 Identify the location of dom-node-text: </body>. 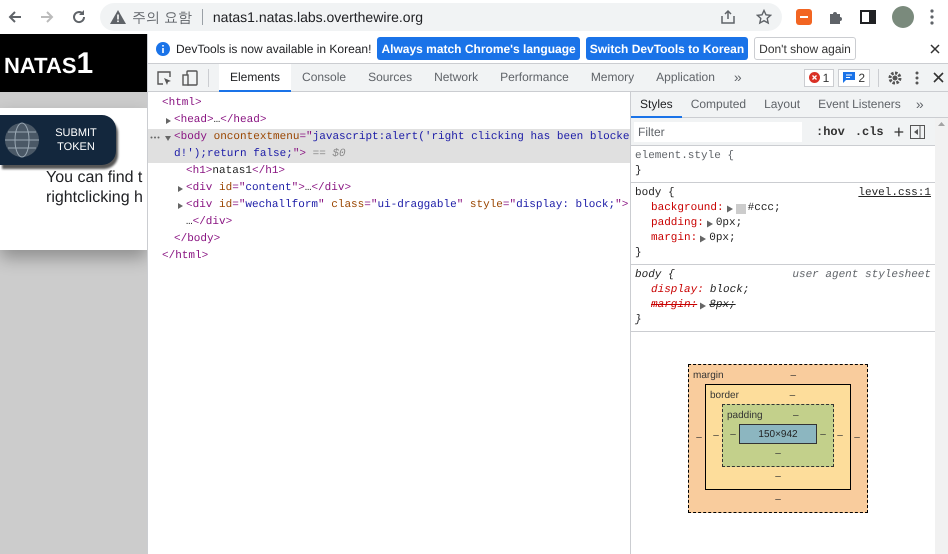
(197, 240).